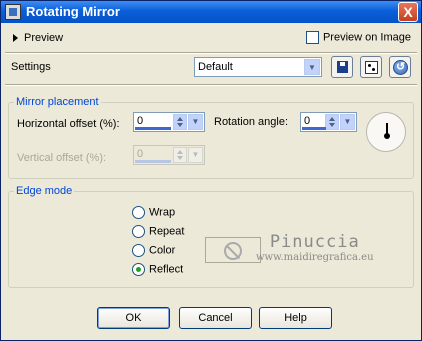 This screenshot has height=341, width=422. What do you see at coordinates (169, 155) in the screenshot?
I see `vertical-offset-spinner: 0 ▼` at bounding box center [169, 155].